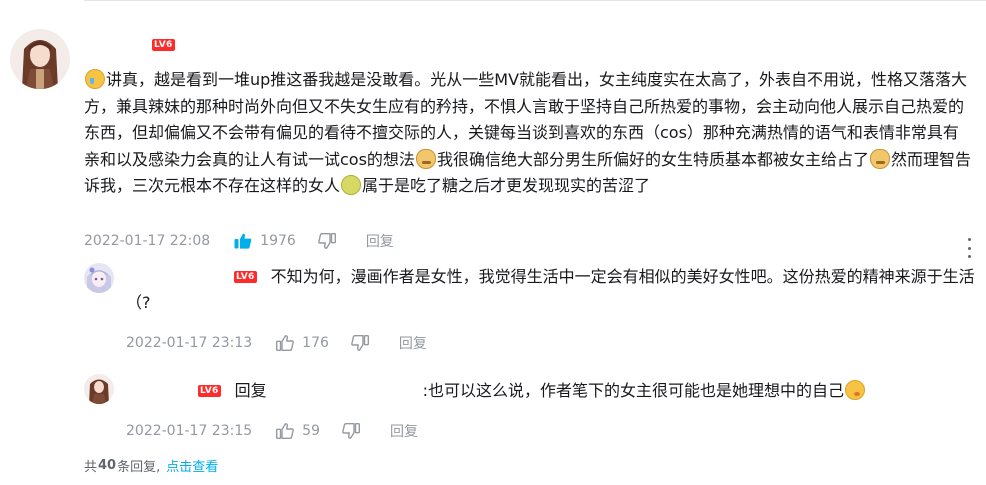 The height and width of the screenshot is (485, 986). I want to click on green-emoji-icon, so click(351, 185).